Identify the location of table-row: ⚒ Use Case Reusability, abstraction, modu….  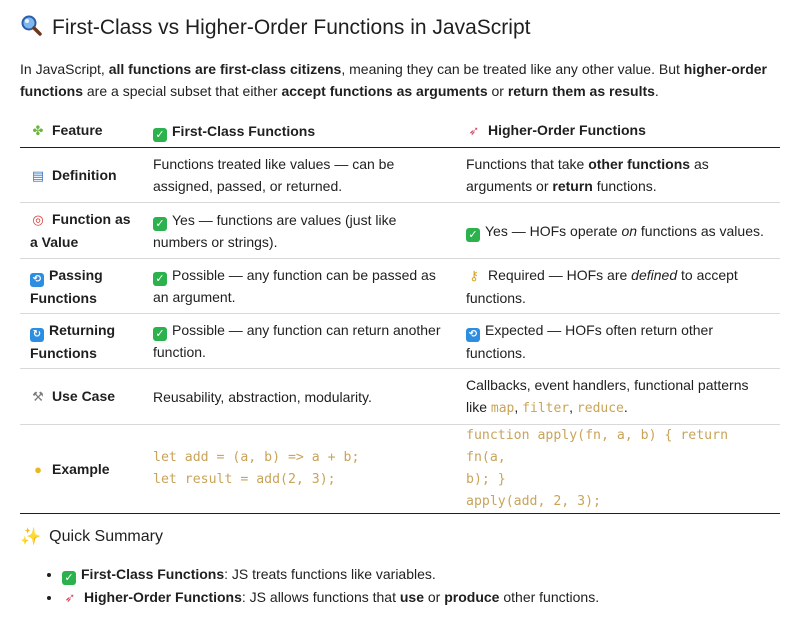
(400, 396).